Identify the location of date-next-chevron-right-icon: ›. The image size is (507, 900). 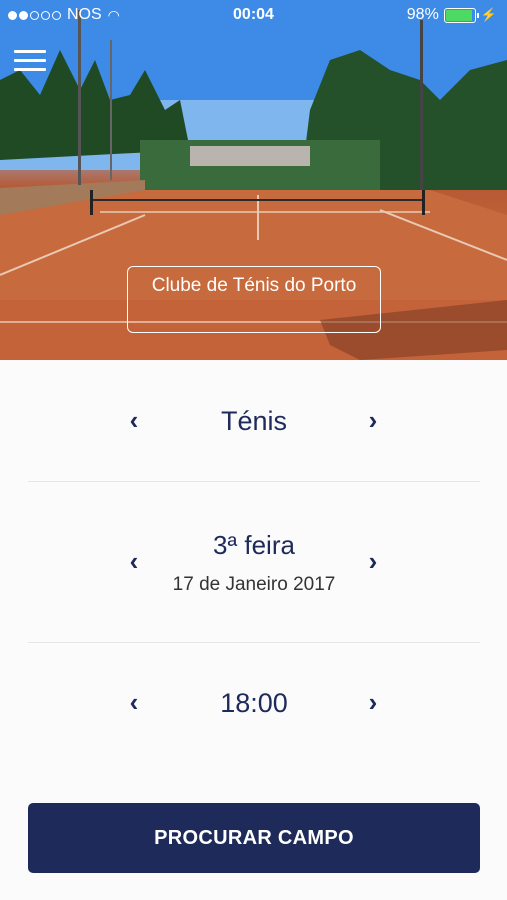
(373, 561).